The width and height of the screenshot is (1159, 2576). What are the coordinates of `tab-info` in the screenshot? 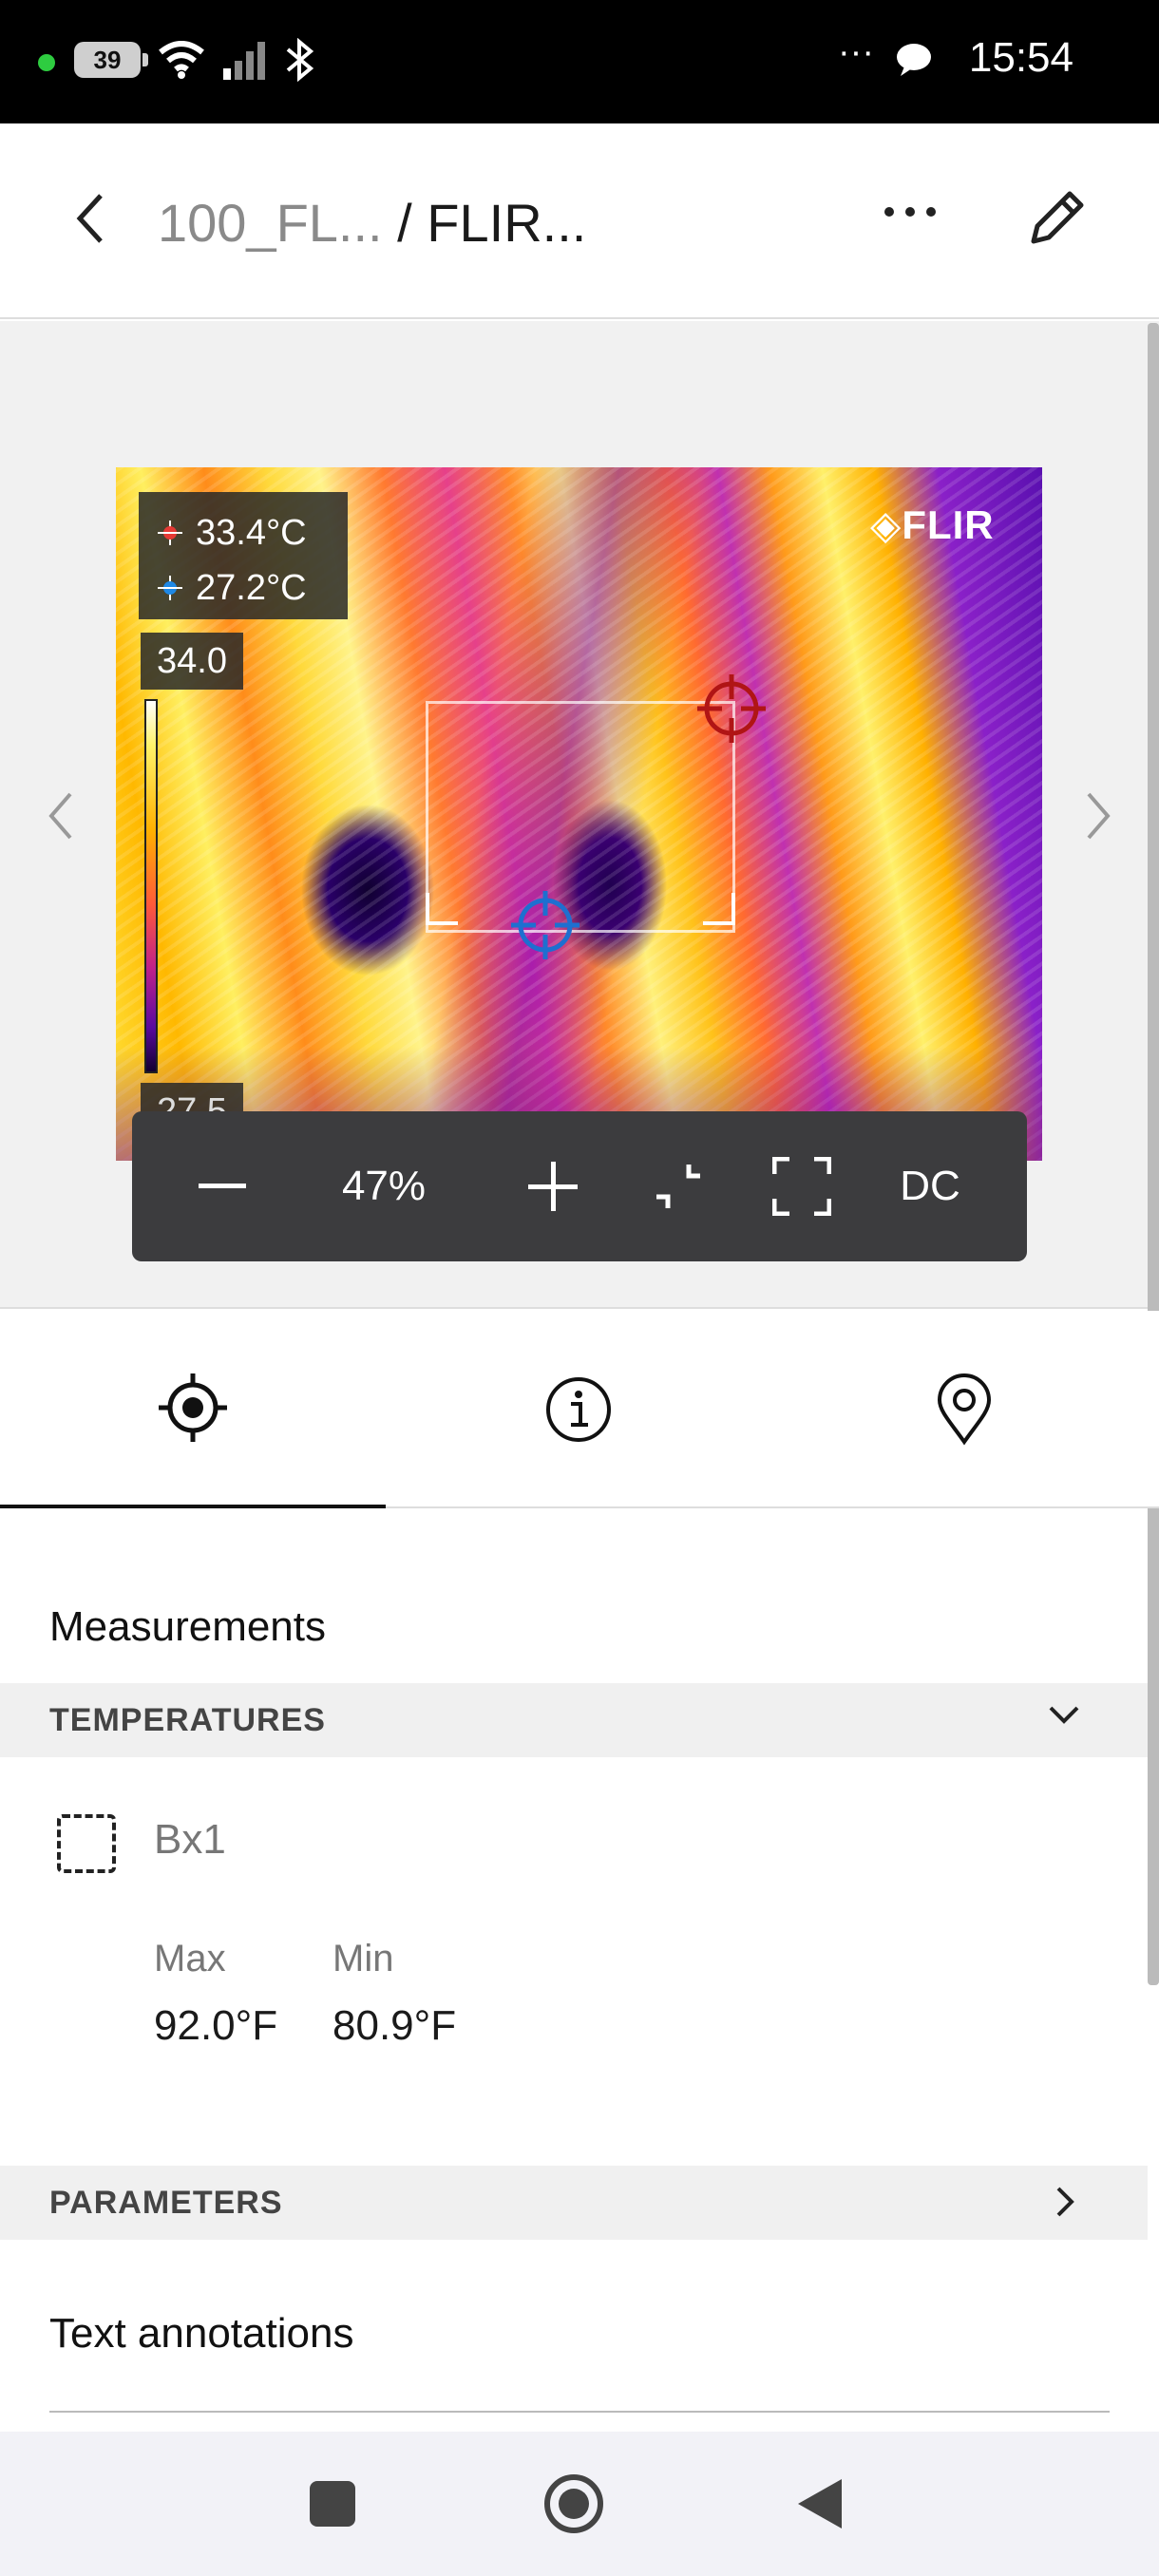 It's located at (578, 1409).